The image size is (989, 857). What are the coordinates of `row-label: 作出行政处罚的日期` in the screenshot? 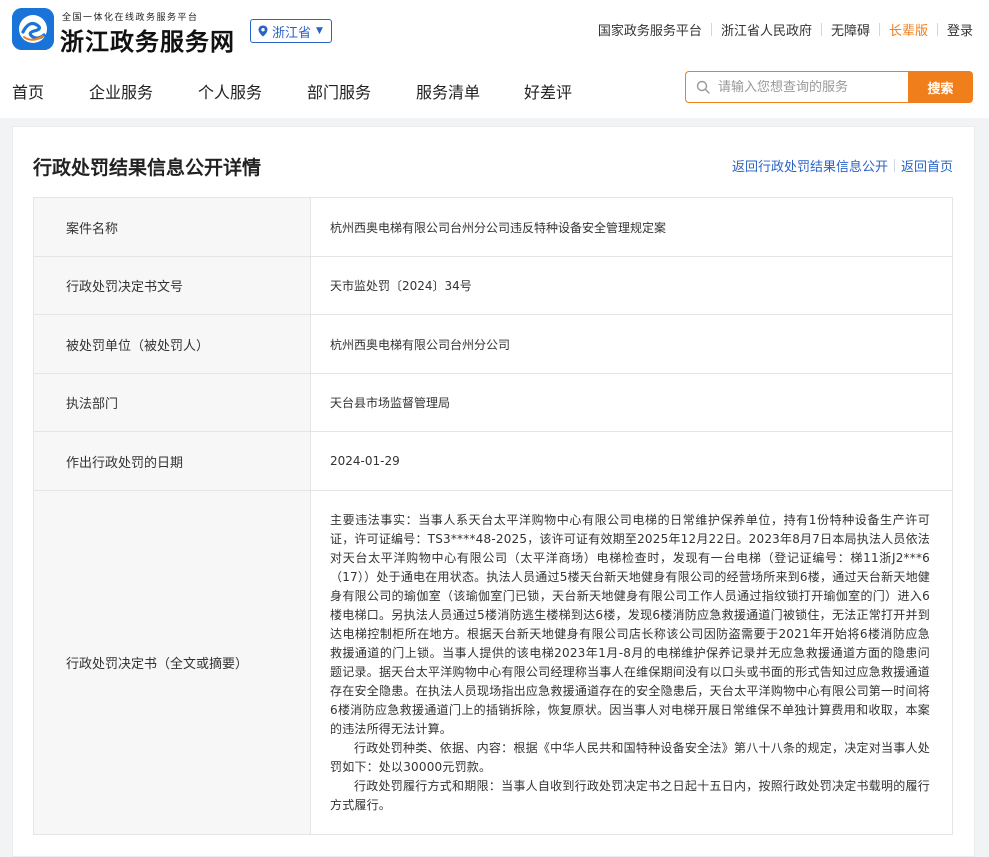 It's located at (172, 461).